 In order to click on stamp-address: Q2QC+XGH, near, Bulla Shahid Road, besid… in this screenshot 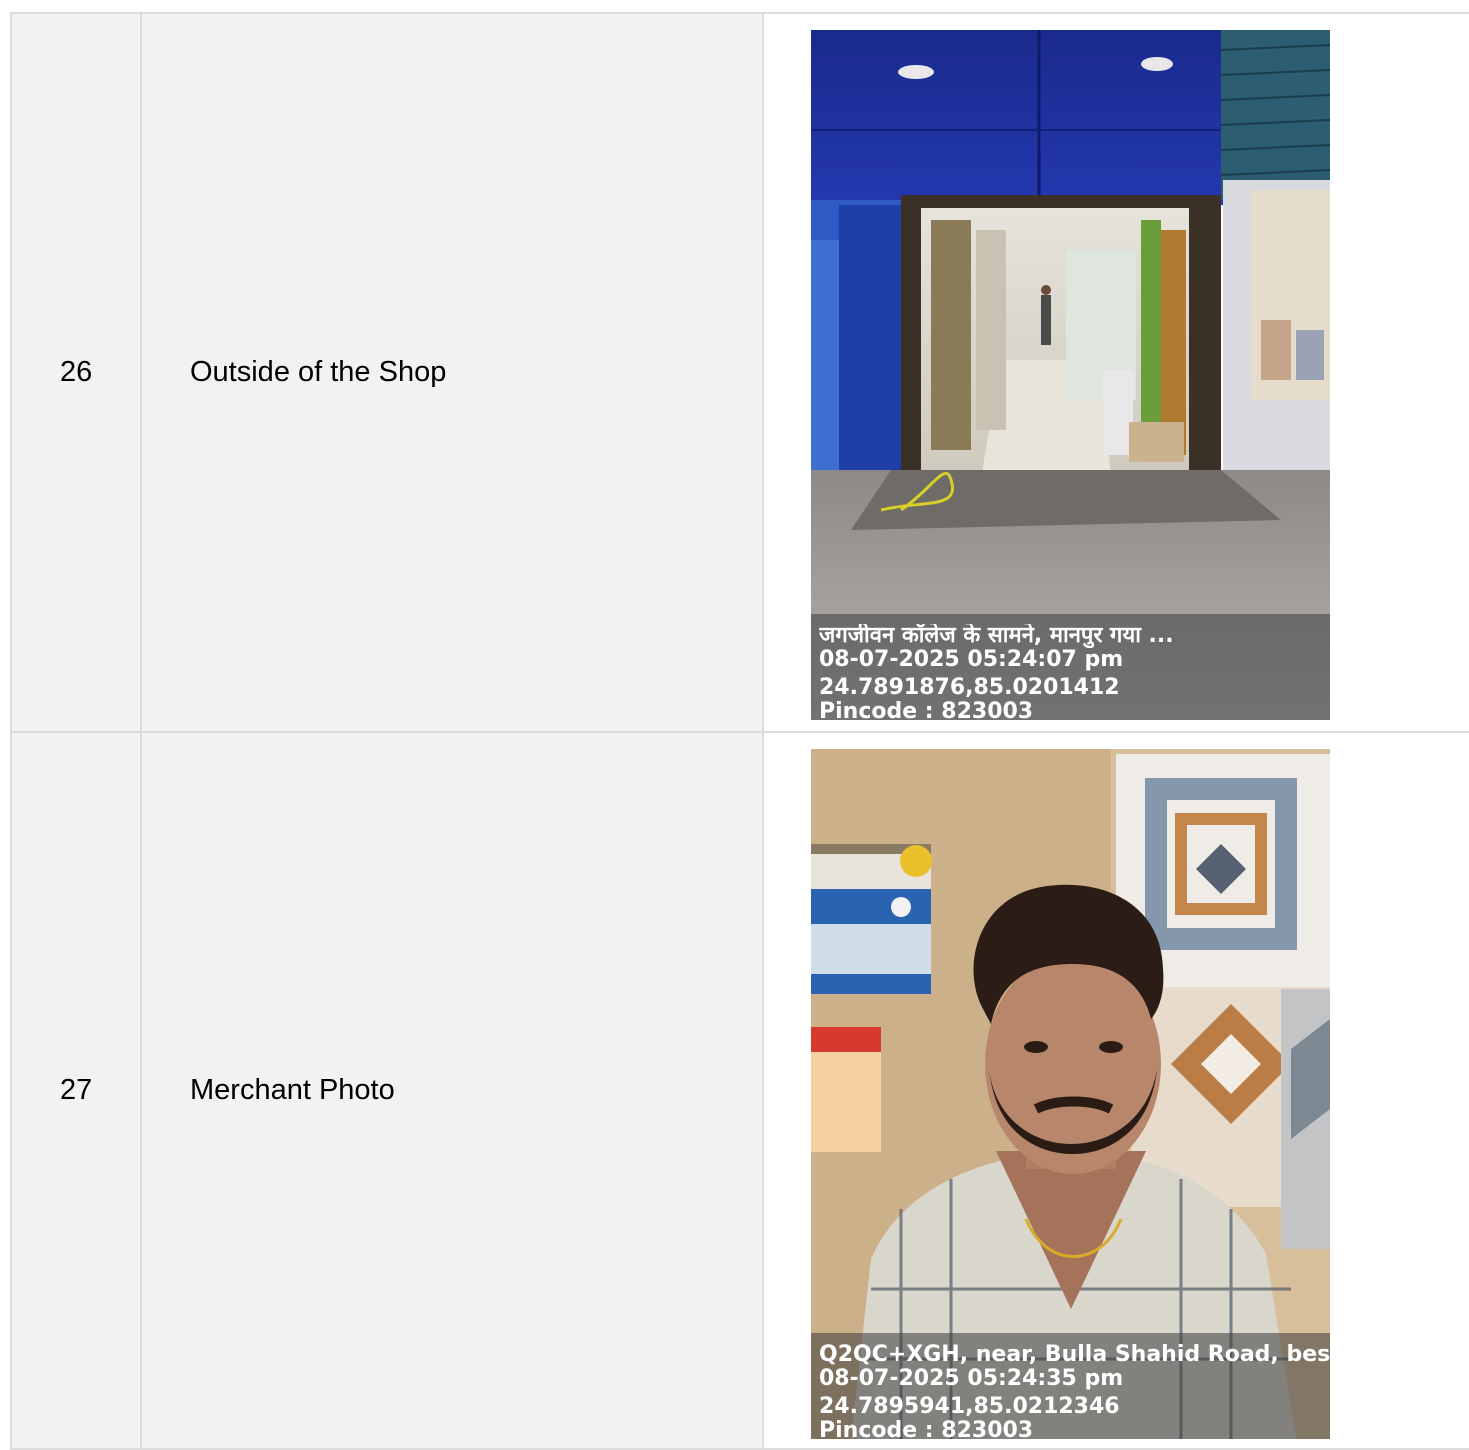, I will do `click(1074, 1355)`.